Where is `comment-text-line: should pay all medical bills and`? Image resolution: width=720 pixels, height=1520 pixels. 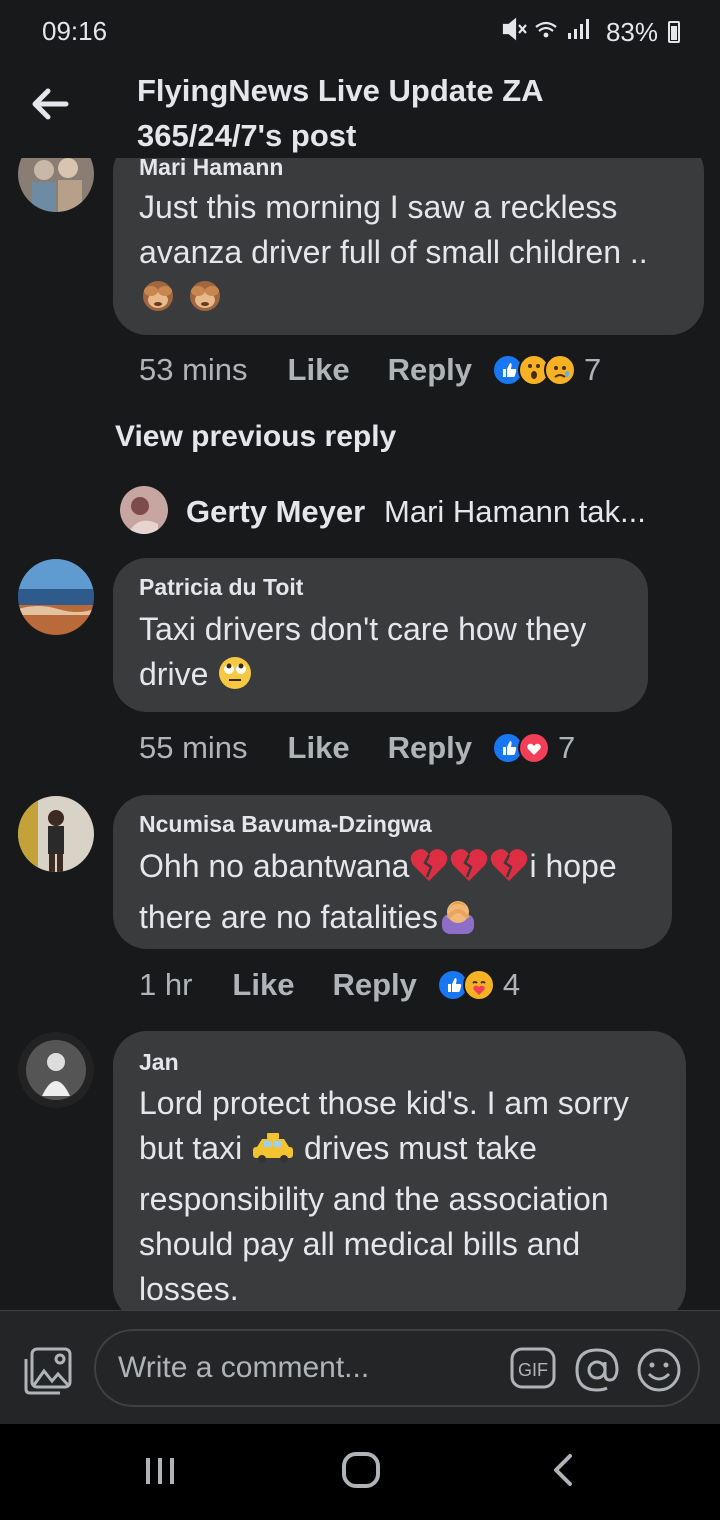 comment-text-line: should pay all medical bills and is located at coordinates (360, 1244).